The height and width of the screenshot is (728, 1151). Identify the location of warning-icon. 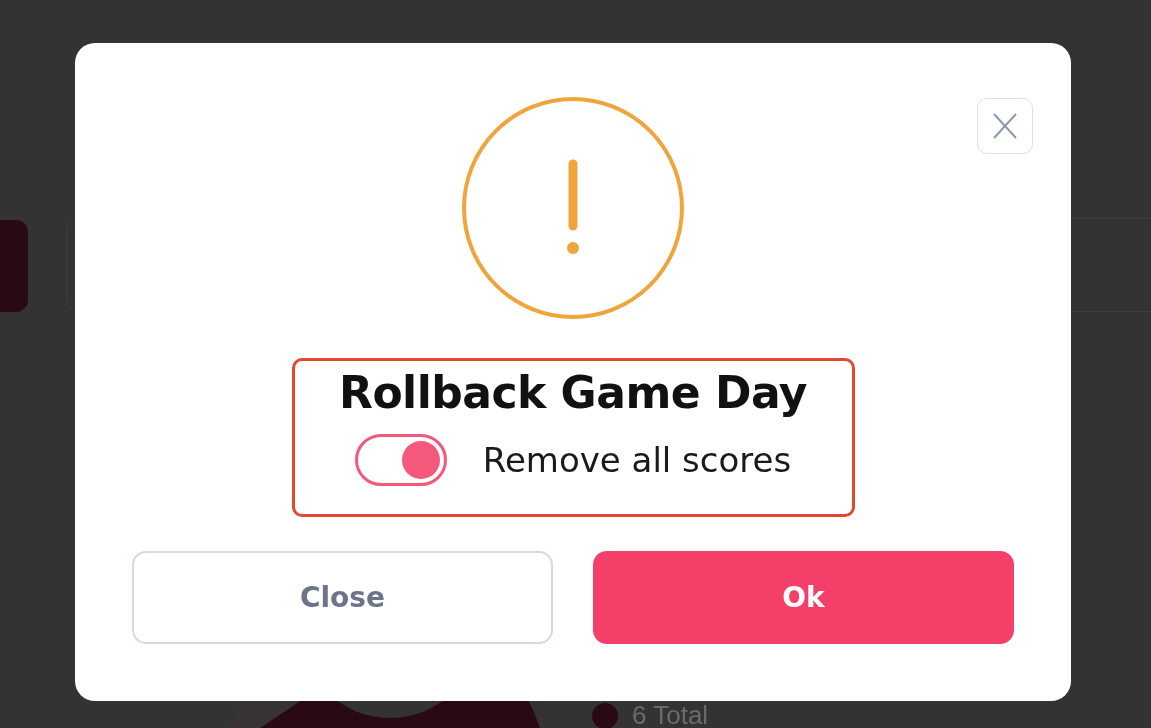
(573, 208).